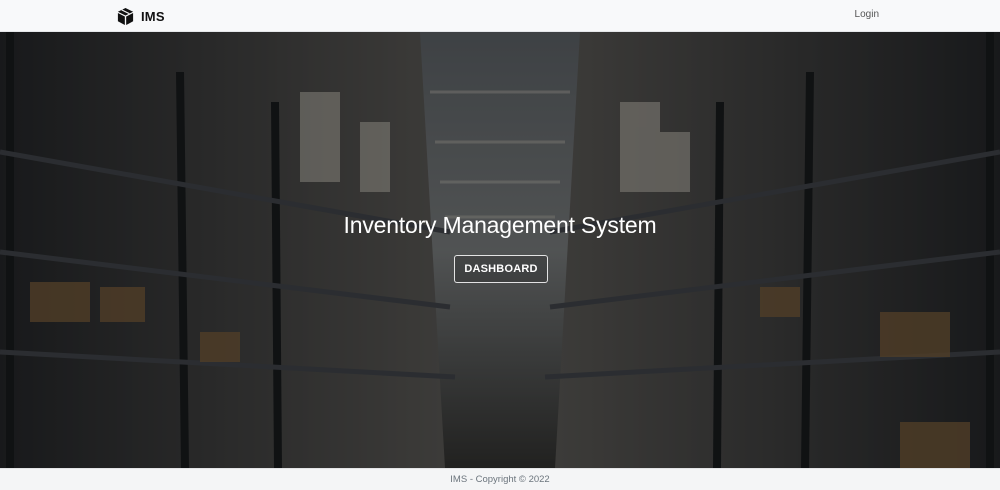  I want to click on hero-title: Inventory Management System, so click(500, 225).